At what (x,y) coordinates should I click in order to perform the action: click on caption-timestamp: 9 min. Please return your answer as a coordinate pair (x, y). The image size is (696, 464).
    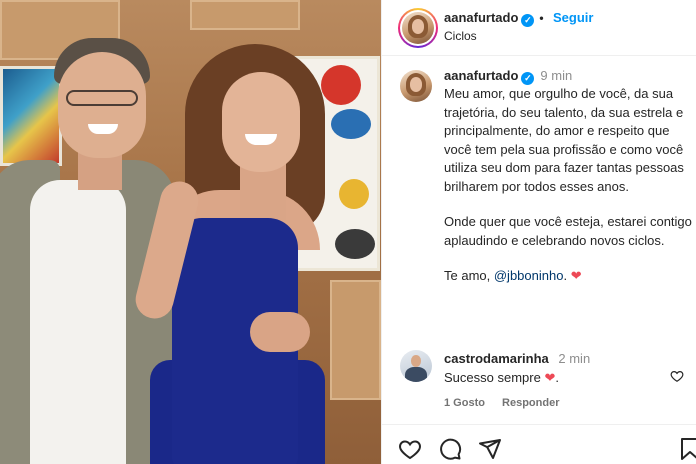
    Looking at the image, I should click on (556, 75).